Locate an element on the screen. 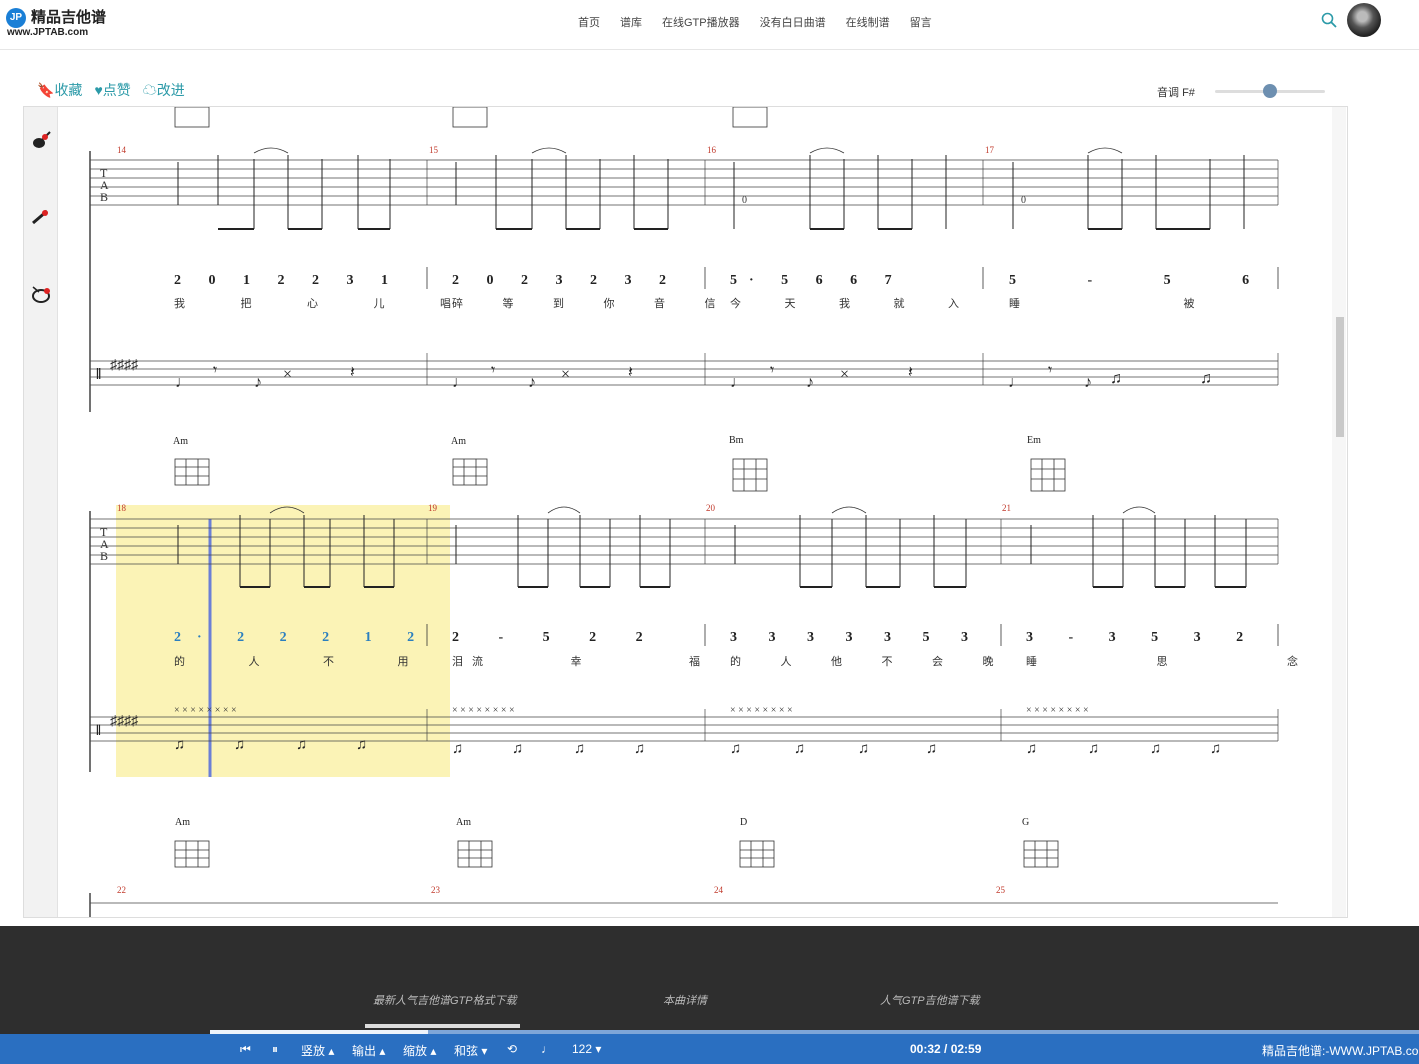 Image resolution: width=1419 pixels, height=1064 pixels. tone-control: 音调 F# is located at coordinates (1176, 92).